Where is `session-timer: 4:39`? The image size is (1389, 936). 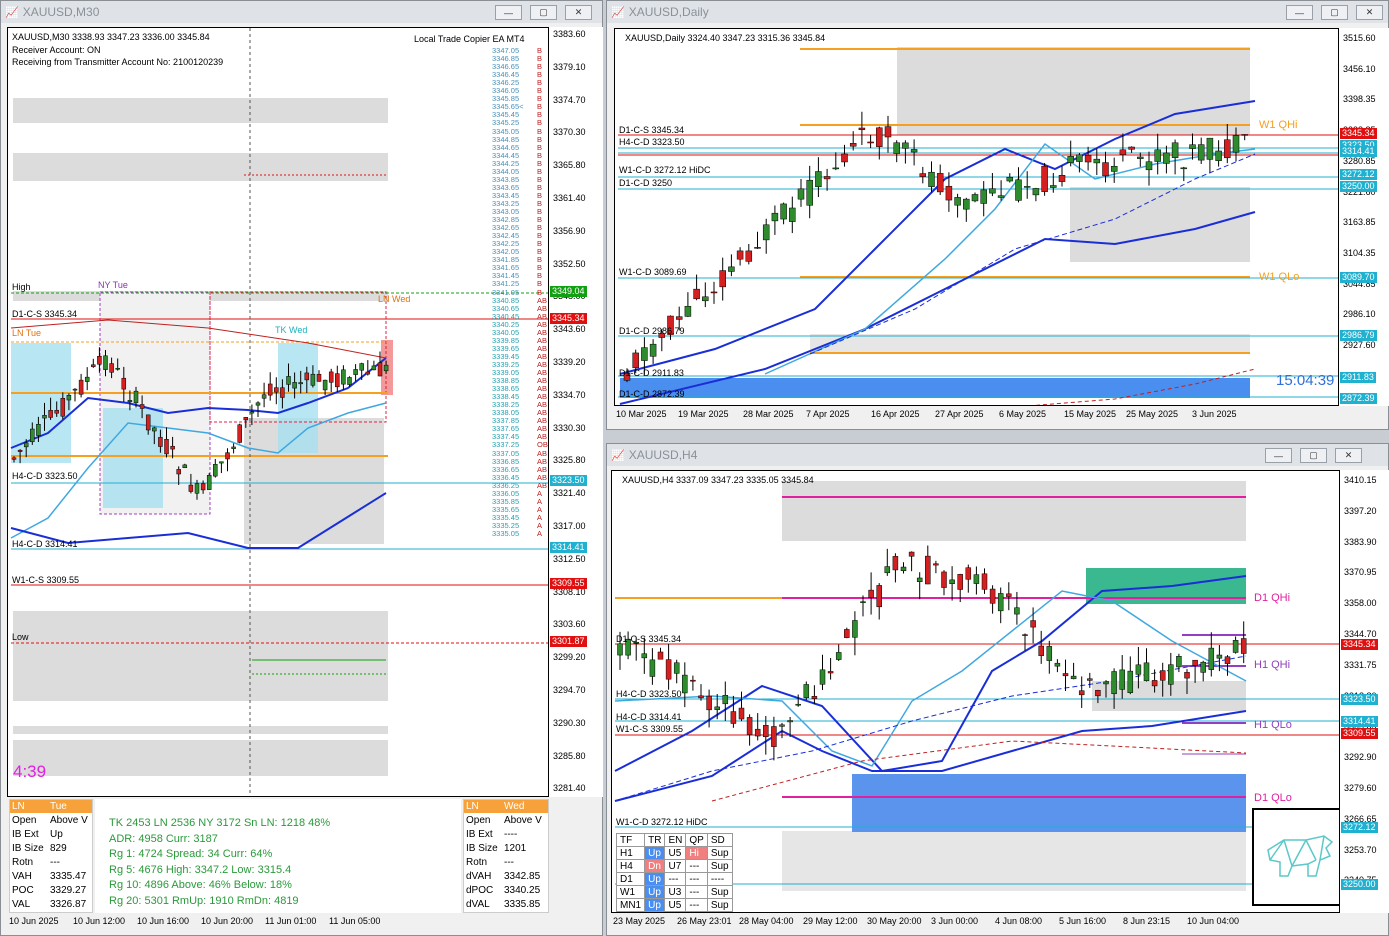 session-timer: 4:39 is located at coordinates (30, 771).